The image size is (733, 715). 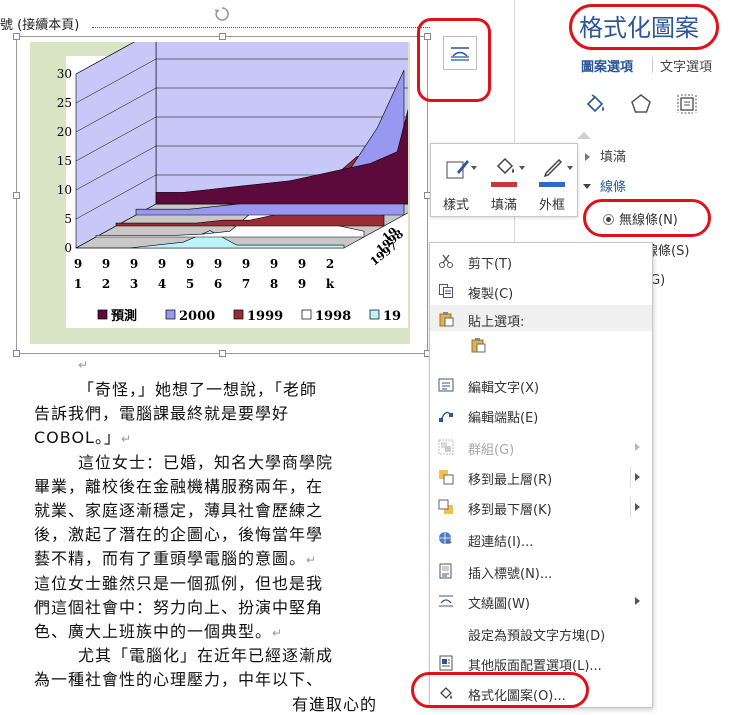 What do you see at coordinates (478, 345) in the screenshot?
I see `paste-keep-icon` at bounding box center [478, 345].